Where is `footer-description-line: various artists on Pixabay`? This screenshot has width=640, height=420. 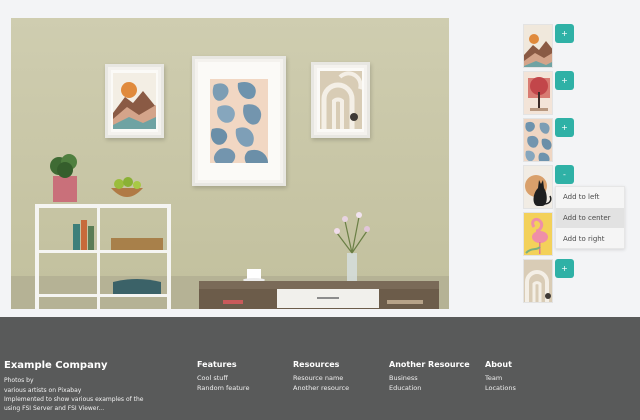
footer-description-line: various artists on Pixabay is located at coordinates (43, 390).